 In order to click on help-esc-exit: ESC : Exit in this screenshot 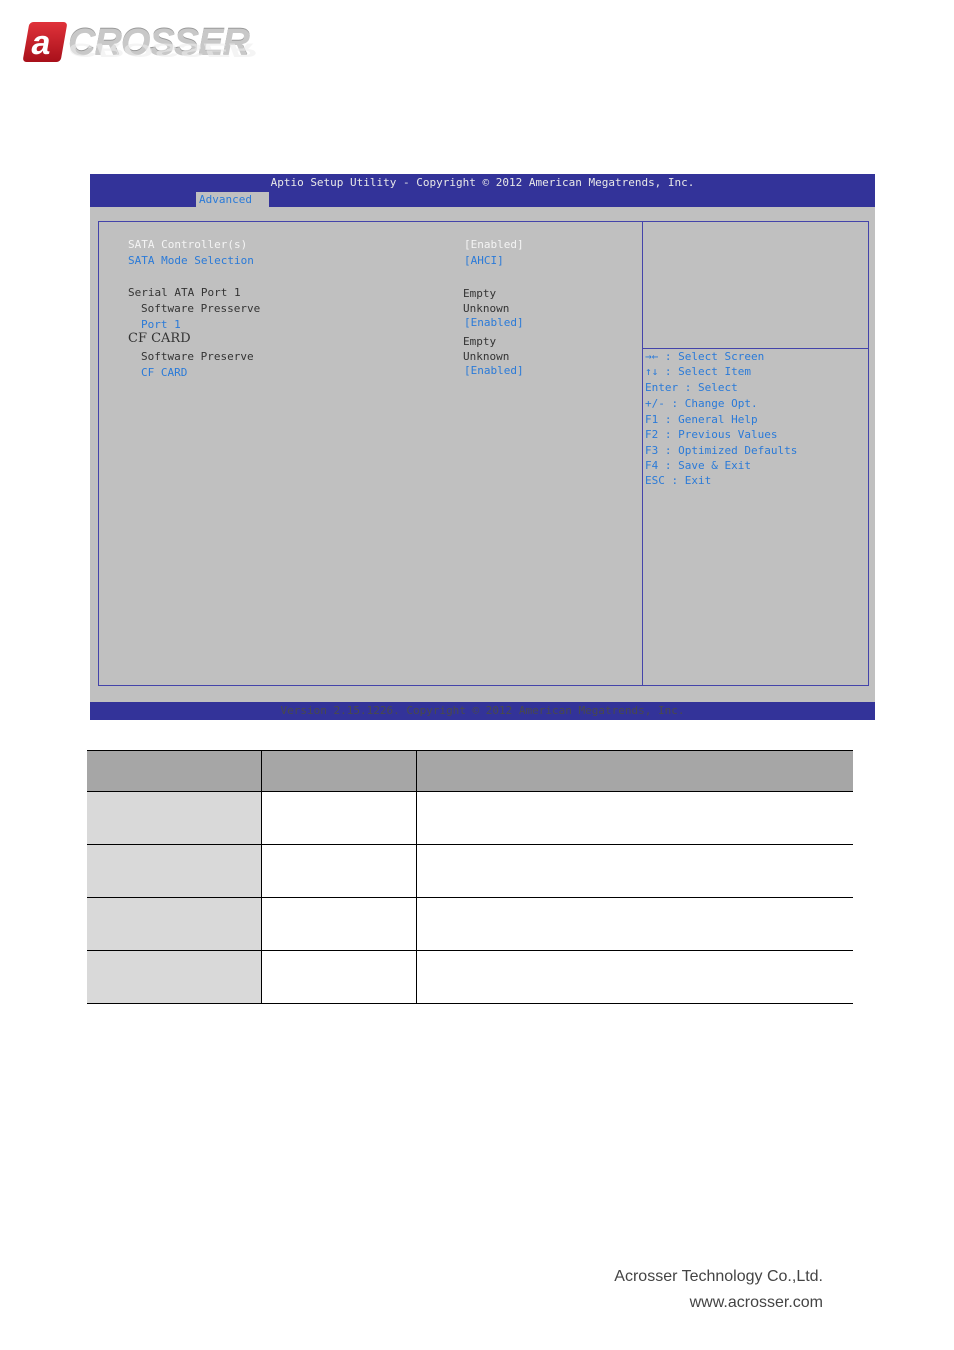, I will do `click(678, 480)`.